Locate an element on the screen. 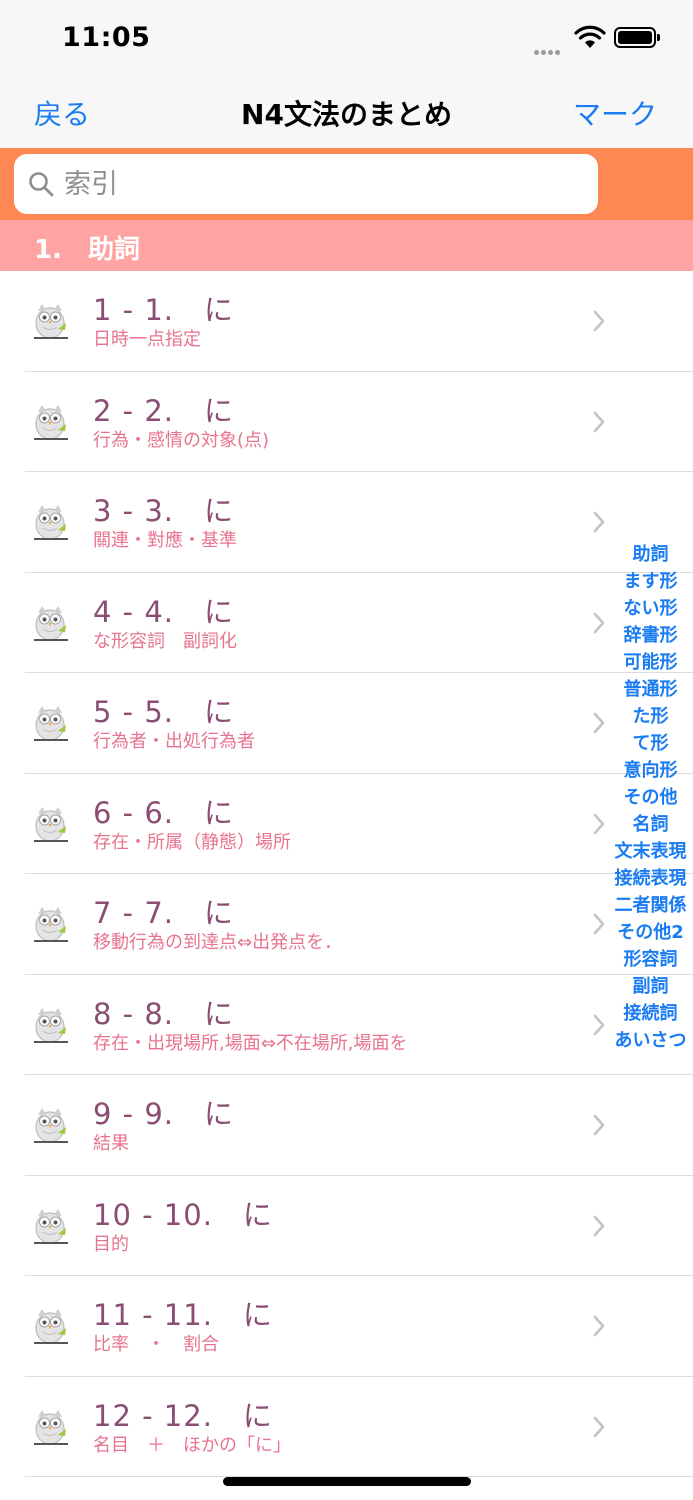  item-subtitle: 存在・出現場所,場面⇔不在場所,場面を is located at coordinates (250, 1043).